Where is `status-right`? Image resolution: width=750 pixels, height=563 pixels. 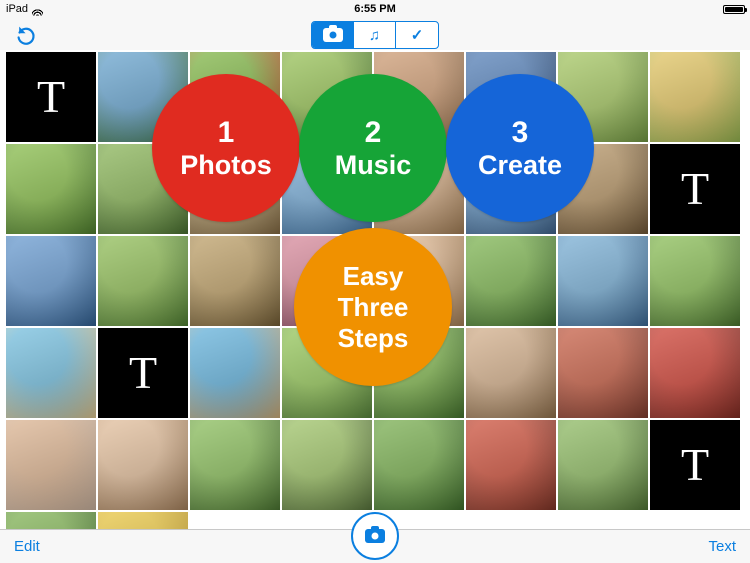 status-right is located at coordinates (735, 9).